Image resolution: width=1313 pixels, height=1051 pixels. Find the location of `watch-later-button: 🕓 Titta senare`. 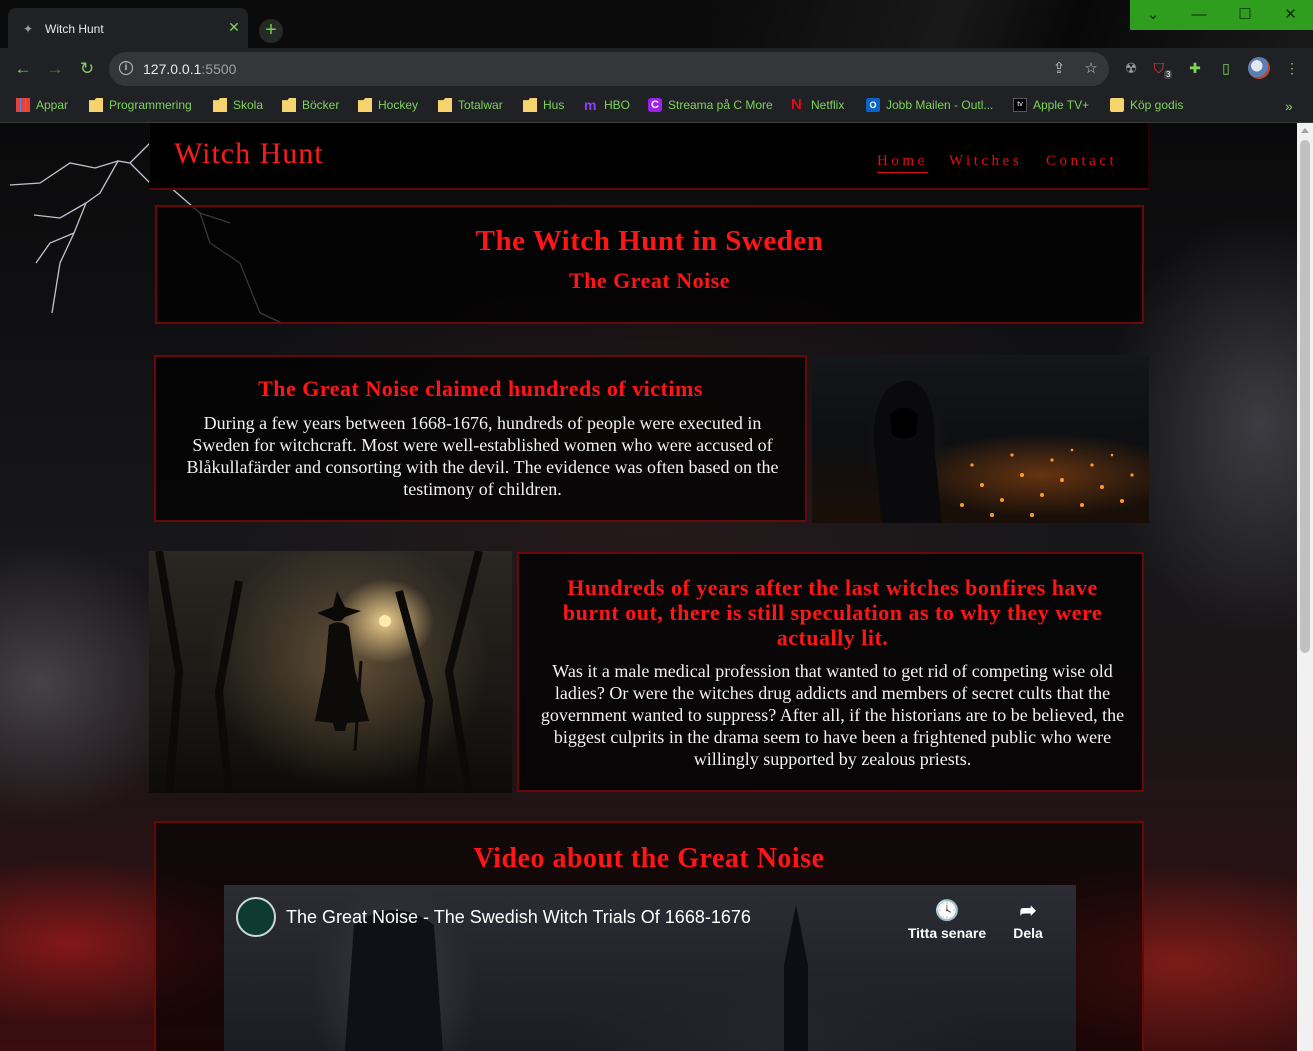

watch-later-button: 🕓 Titta senare is located at coordinates (947, 919).